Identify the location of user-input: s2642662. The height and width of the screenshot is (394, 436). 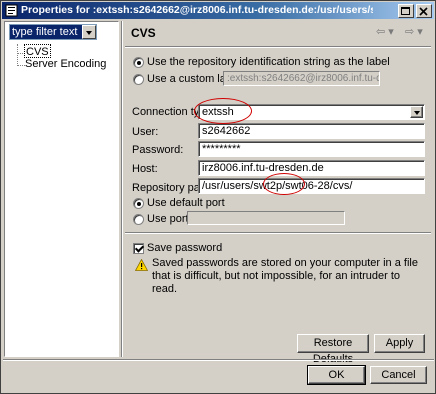
(311, 131).